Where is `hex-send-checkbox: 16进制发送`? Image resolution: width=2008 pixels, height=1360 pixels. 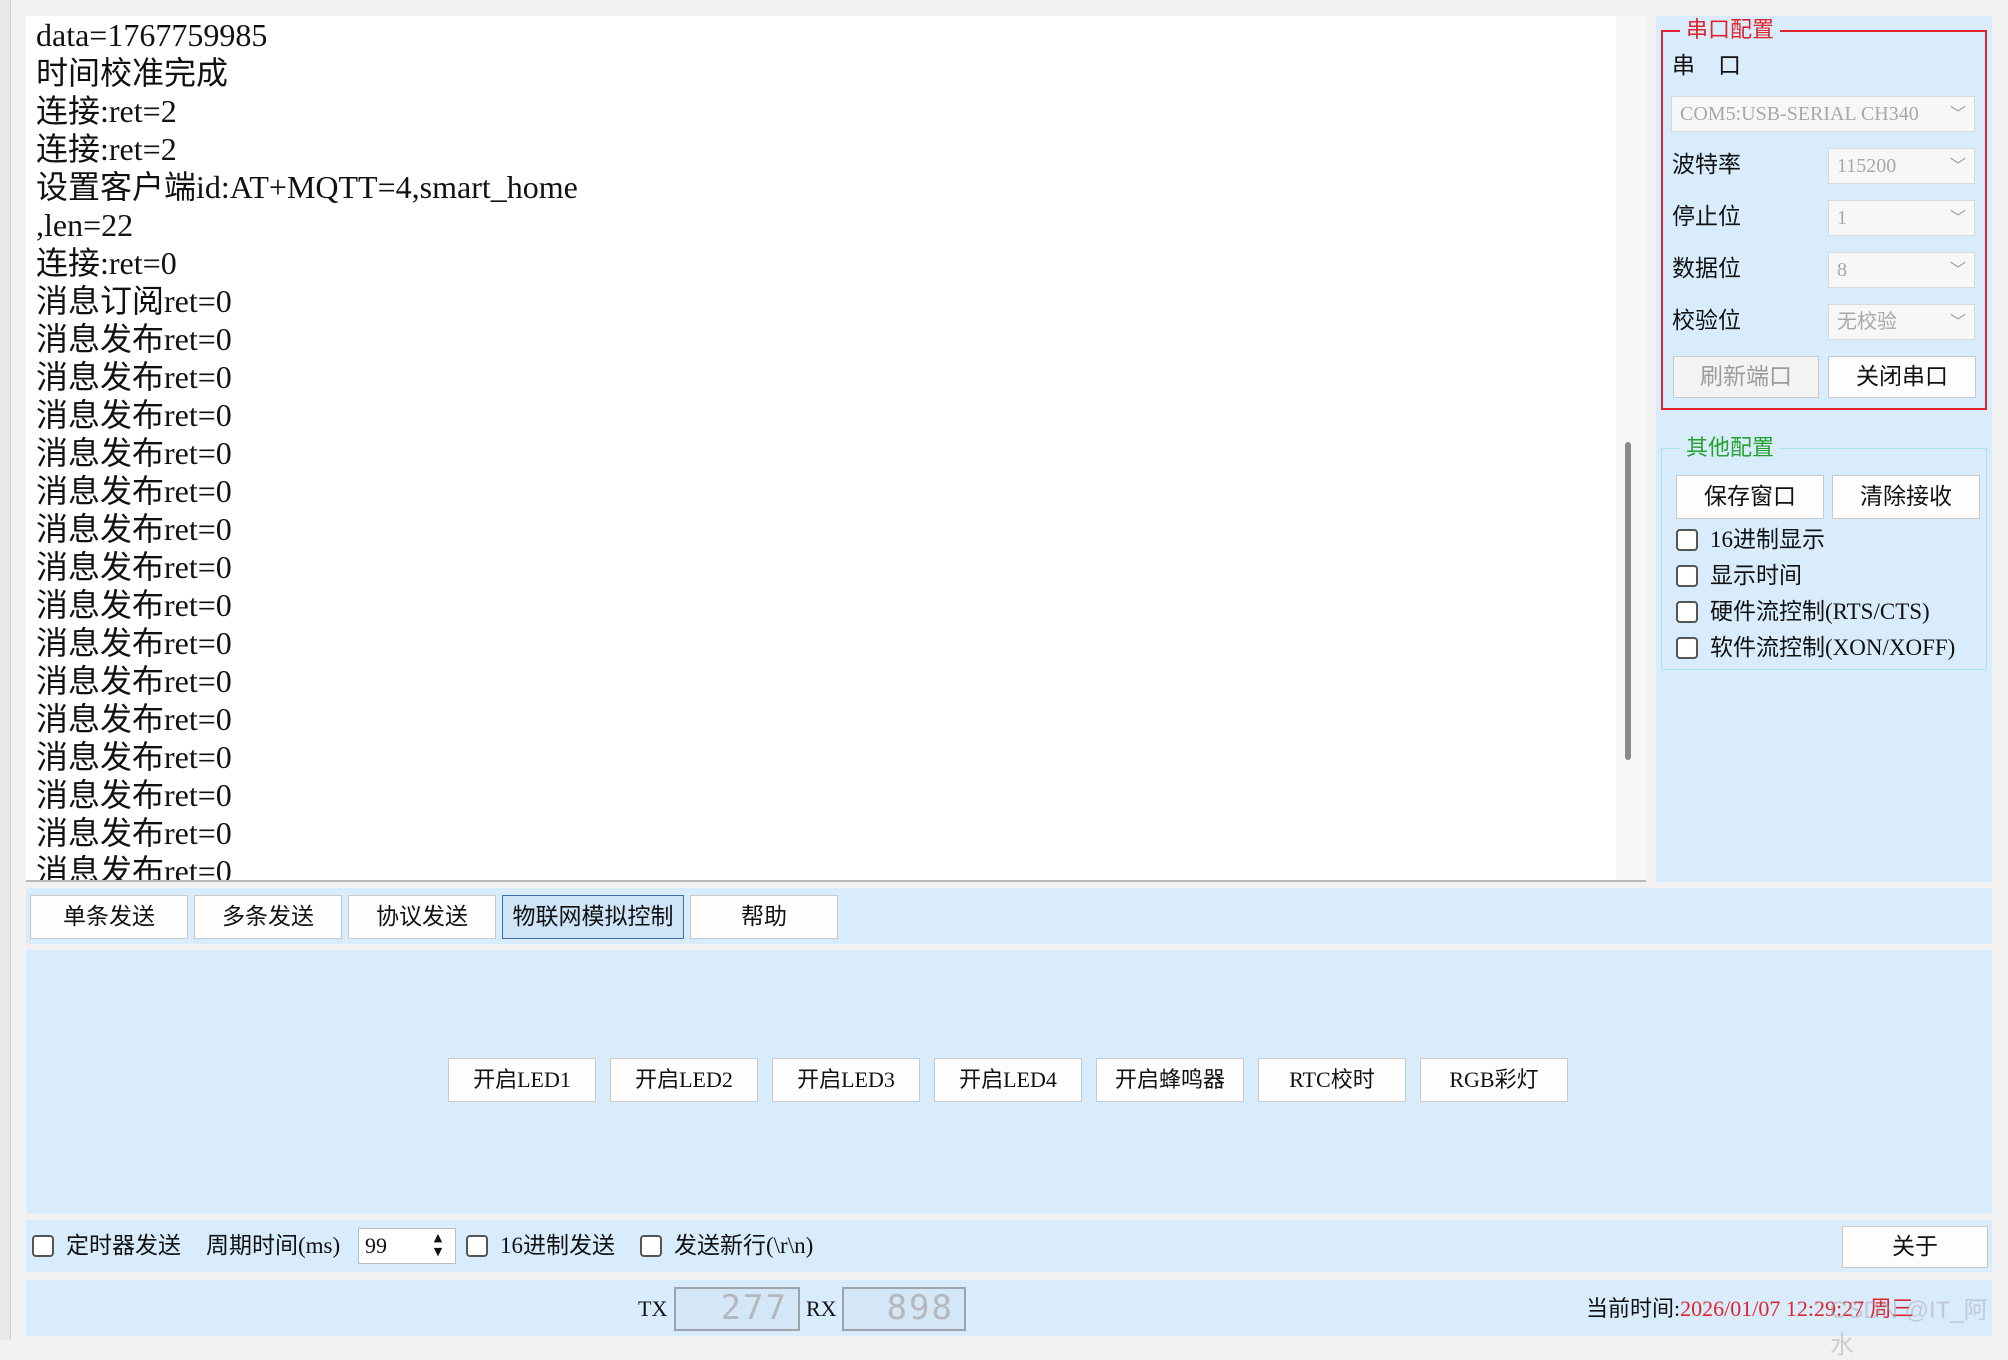
hex-send-checkbox: 16进制发送 is located at coordinates (540, 1246).